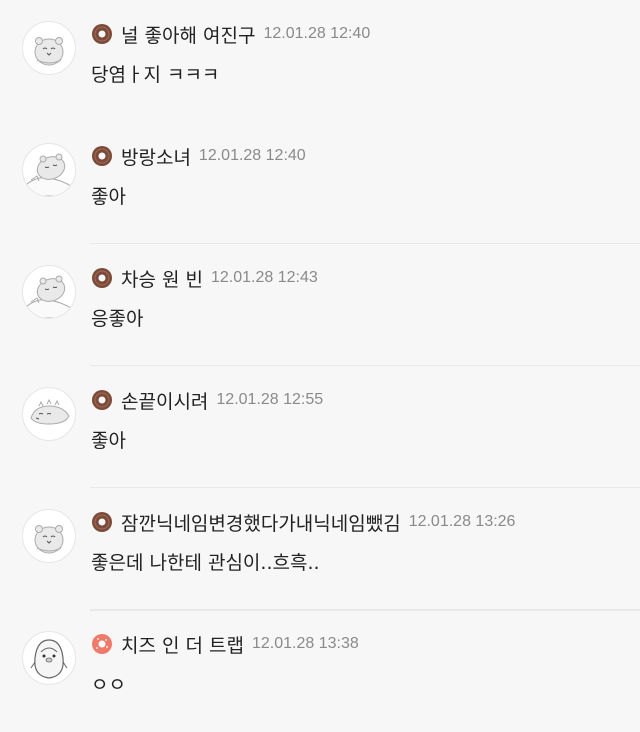 The height and width of the screenshot is (732, 640). Describe the element at coordinates (108, 685) in the screenshot. I see `comment-text: ㅇㅇ` at that location.